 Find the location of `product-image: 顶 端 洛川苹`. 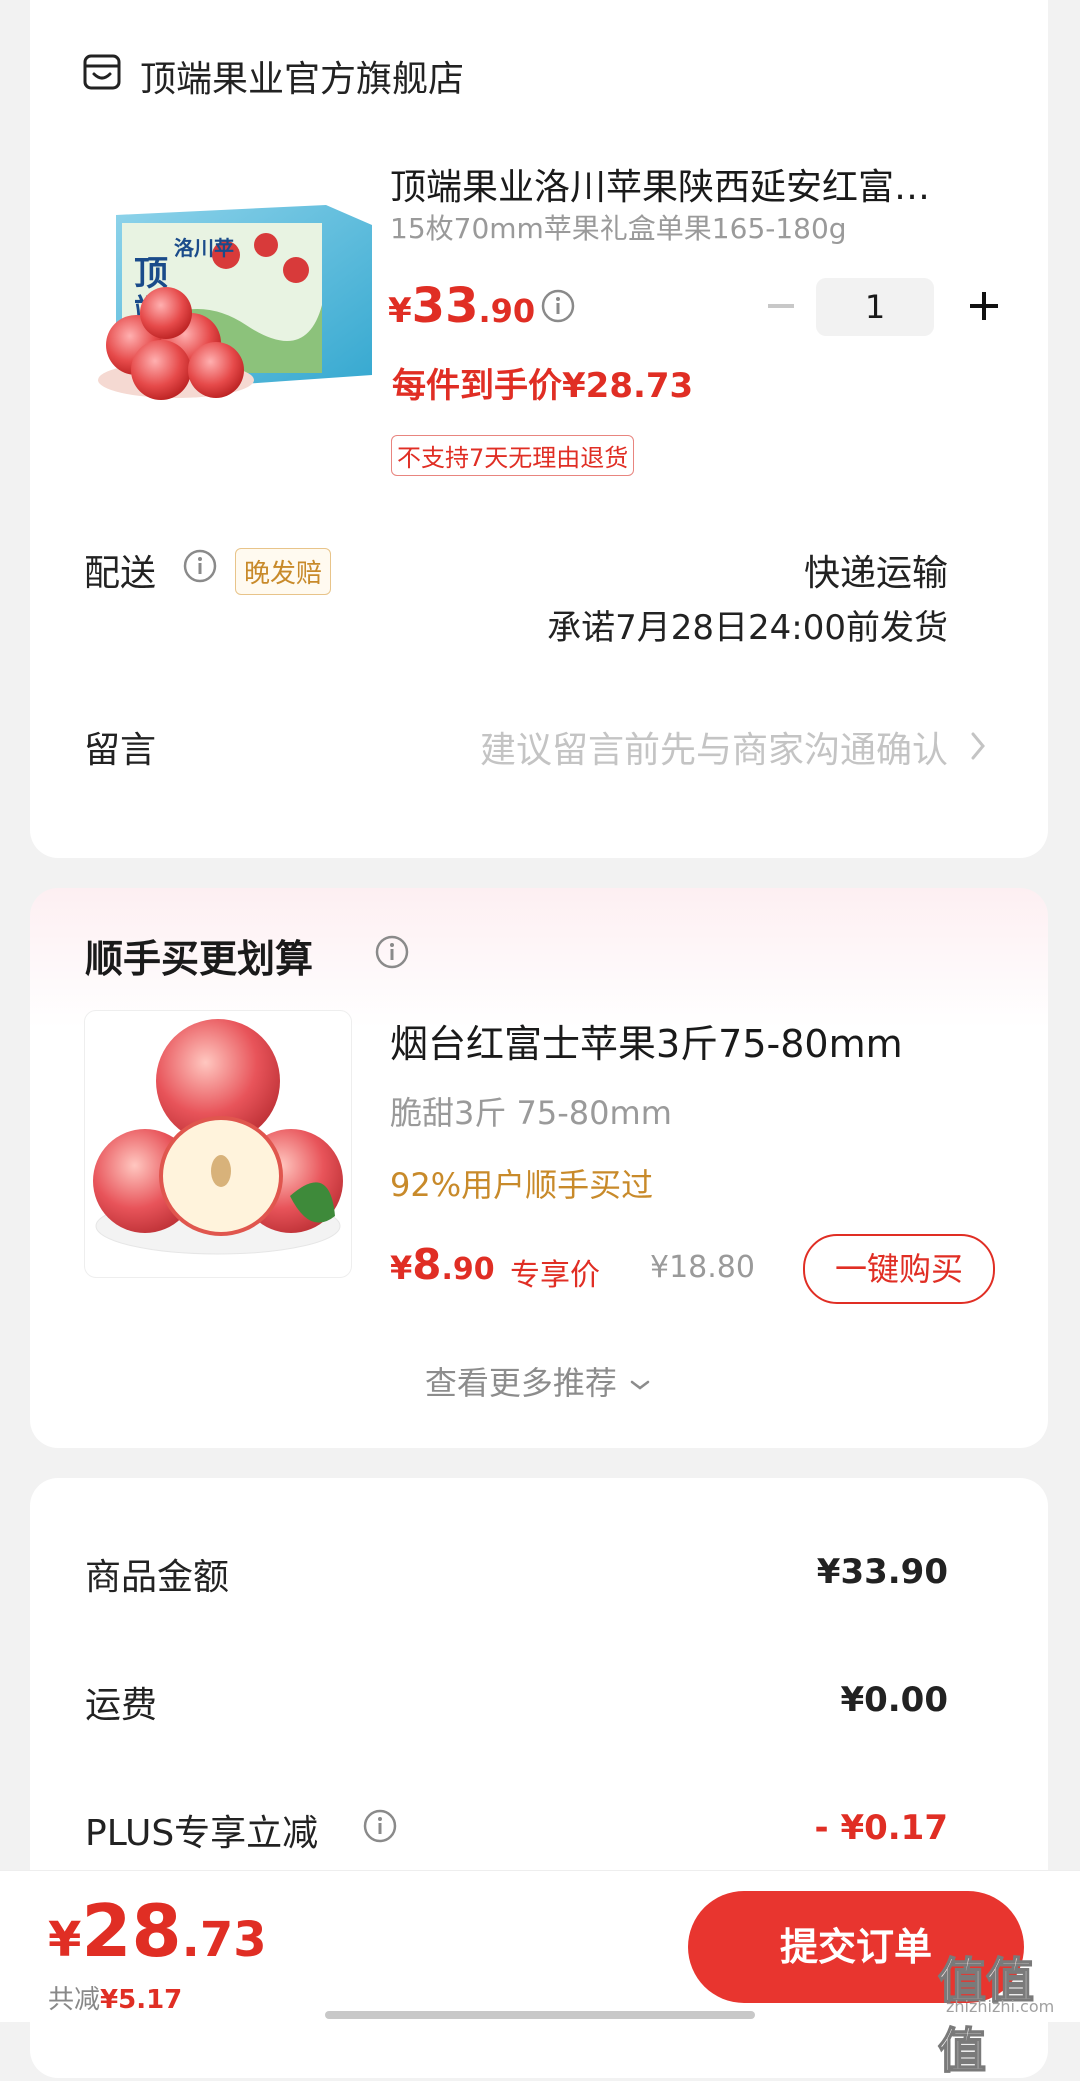

product-image: 顶 端 洛川苹 is located at coordinates (236, 300).